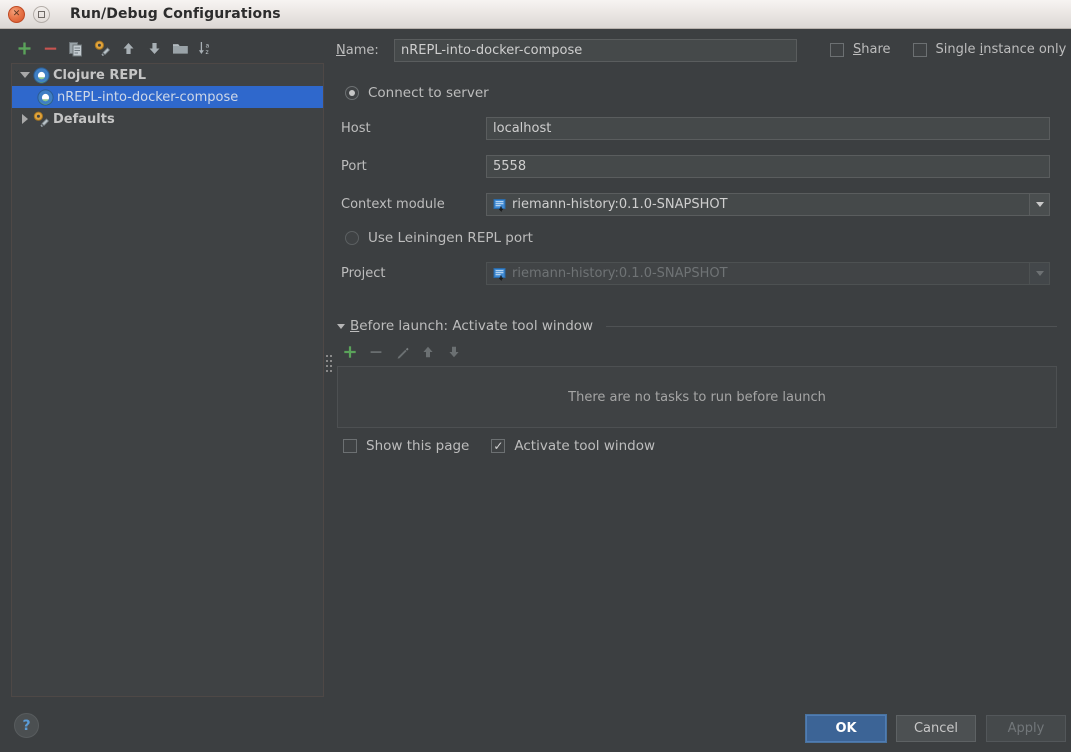 The height and width of the screenshot is (752, 1071). I want to click on close-icon: ✕, so click(16, 14).